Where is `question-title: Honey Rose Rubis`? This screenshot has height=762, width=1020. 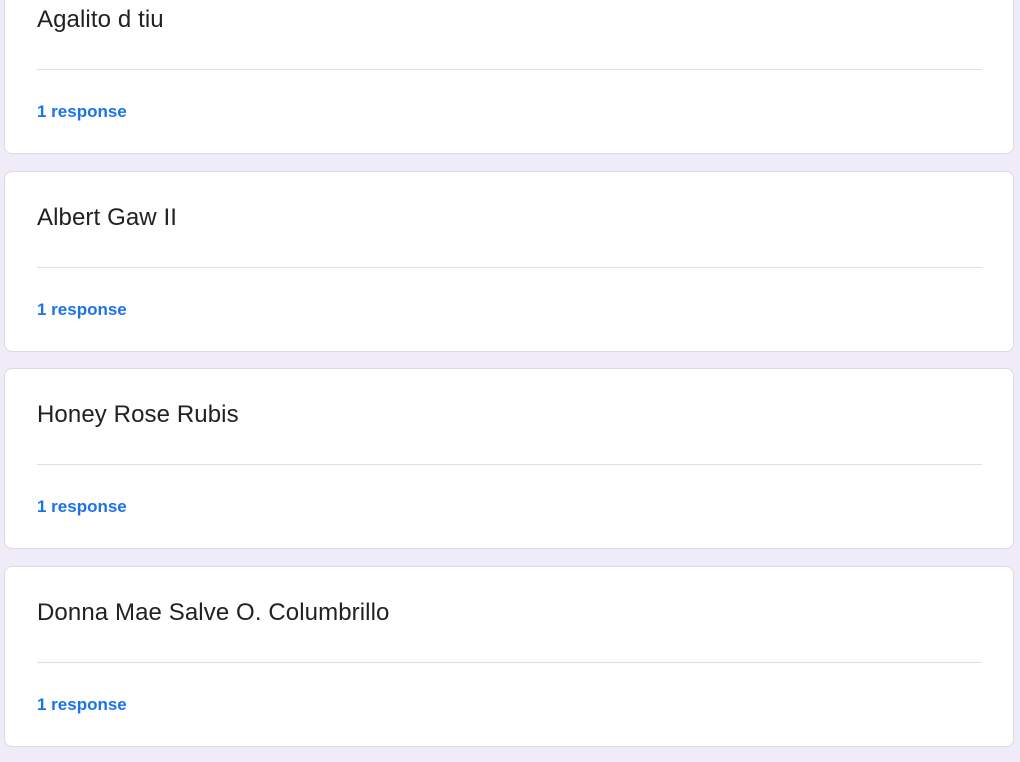 question-title: Honey Rose Rubis is located at coordinates (138, 414).